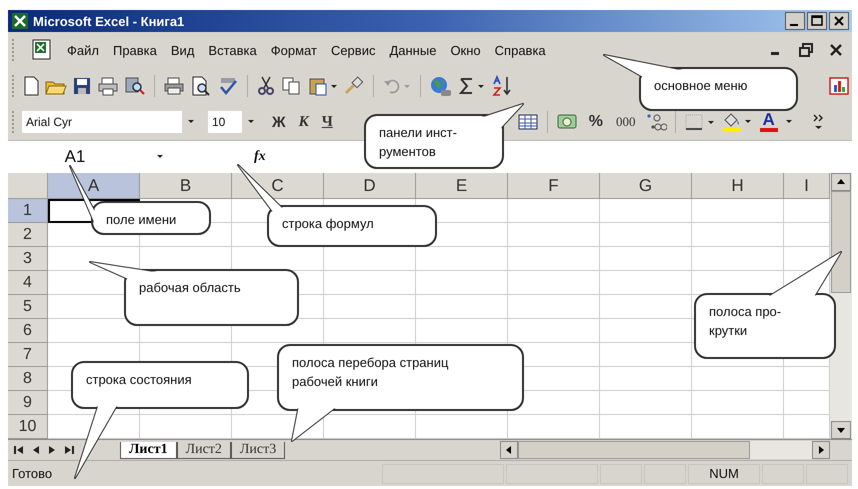 The height and width of the screenshot is (489, 858). I want to click on callout-text: панели инст- рументов, so click(418, 142).